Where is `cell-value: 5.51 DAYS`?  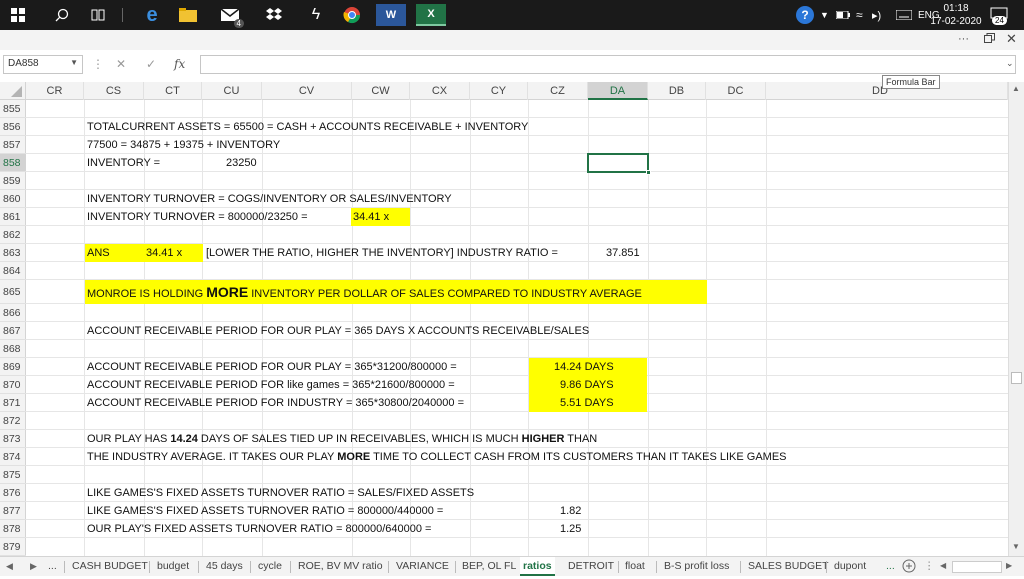
cell-value: 5.51 DAYS is located at coordinates (587, 403).